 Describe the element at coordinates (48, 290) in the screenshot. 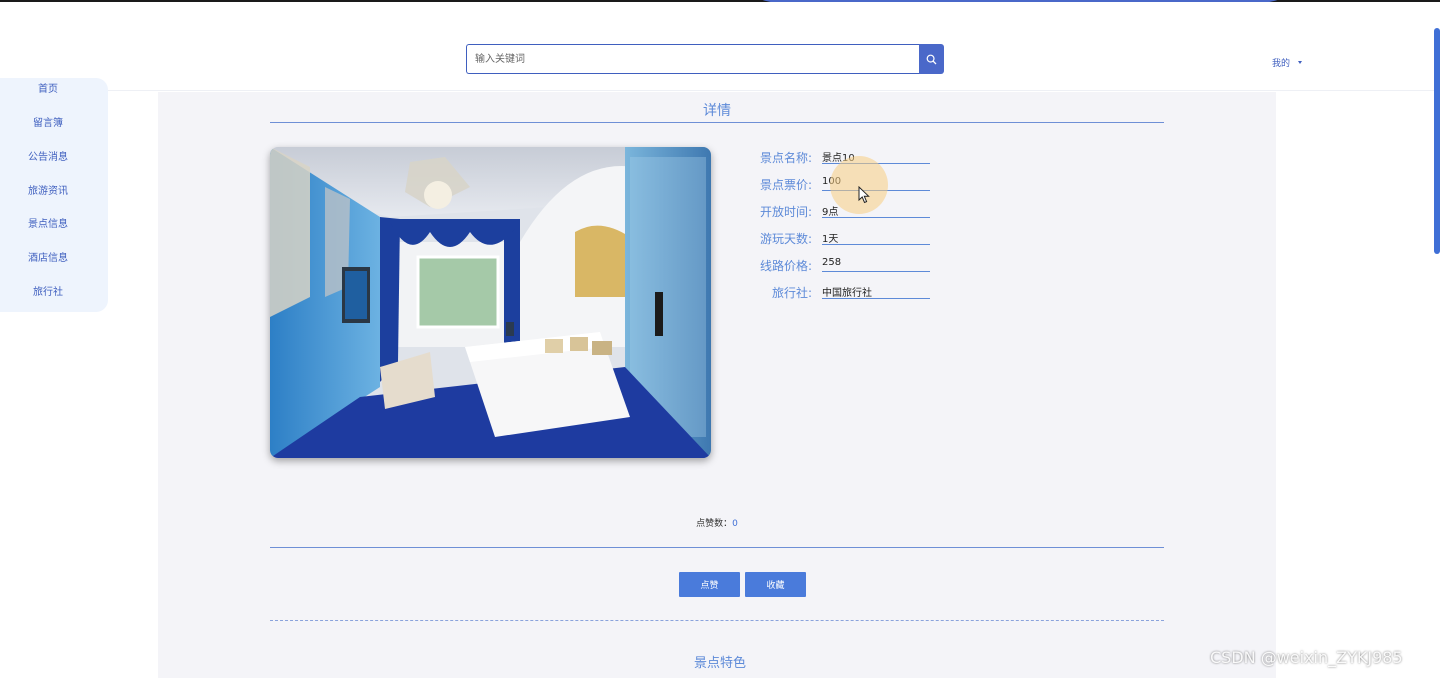

I see `sidebar-item-agencies: 旅行社` at that location.